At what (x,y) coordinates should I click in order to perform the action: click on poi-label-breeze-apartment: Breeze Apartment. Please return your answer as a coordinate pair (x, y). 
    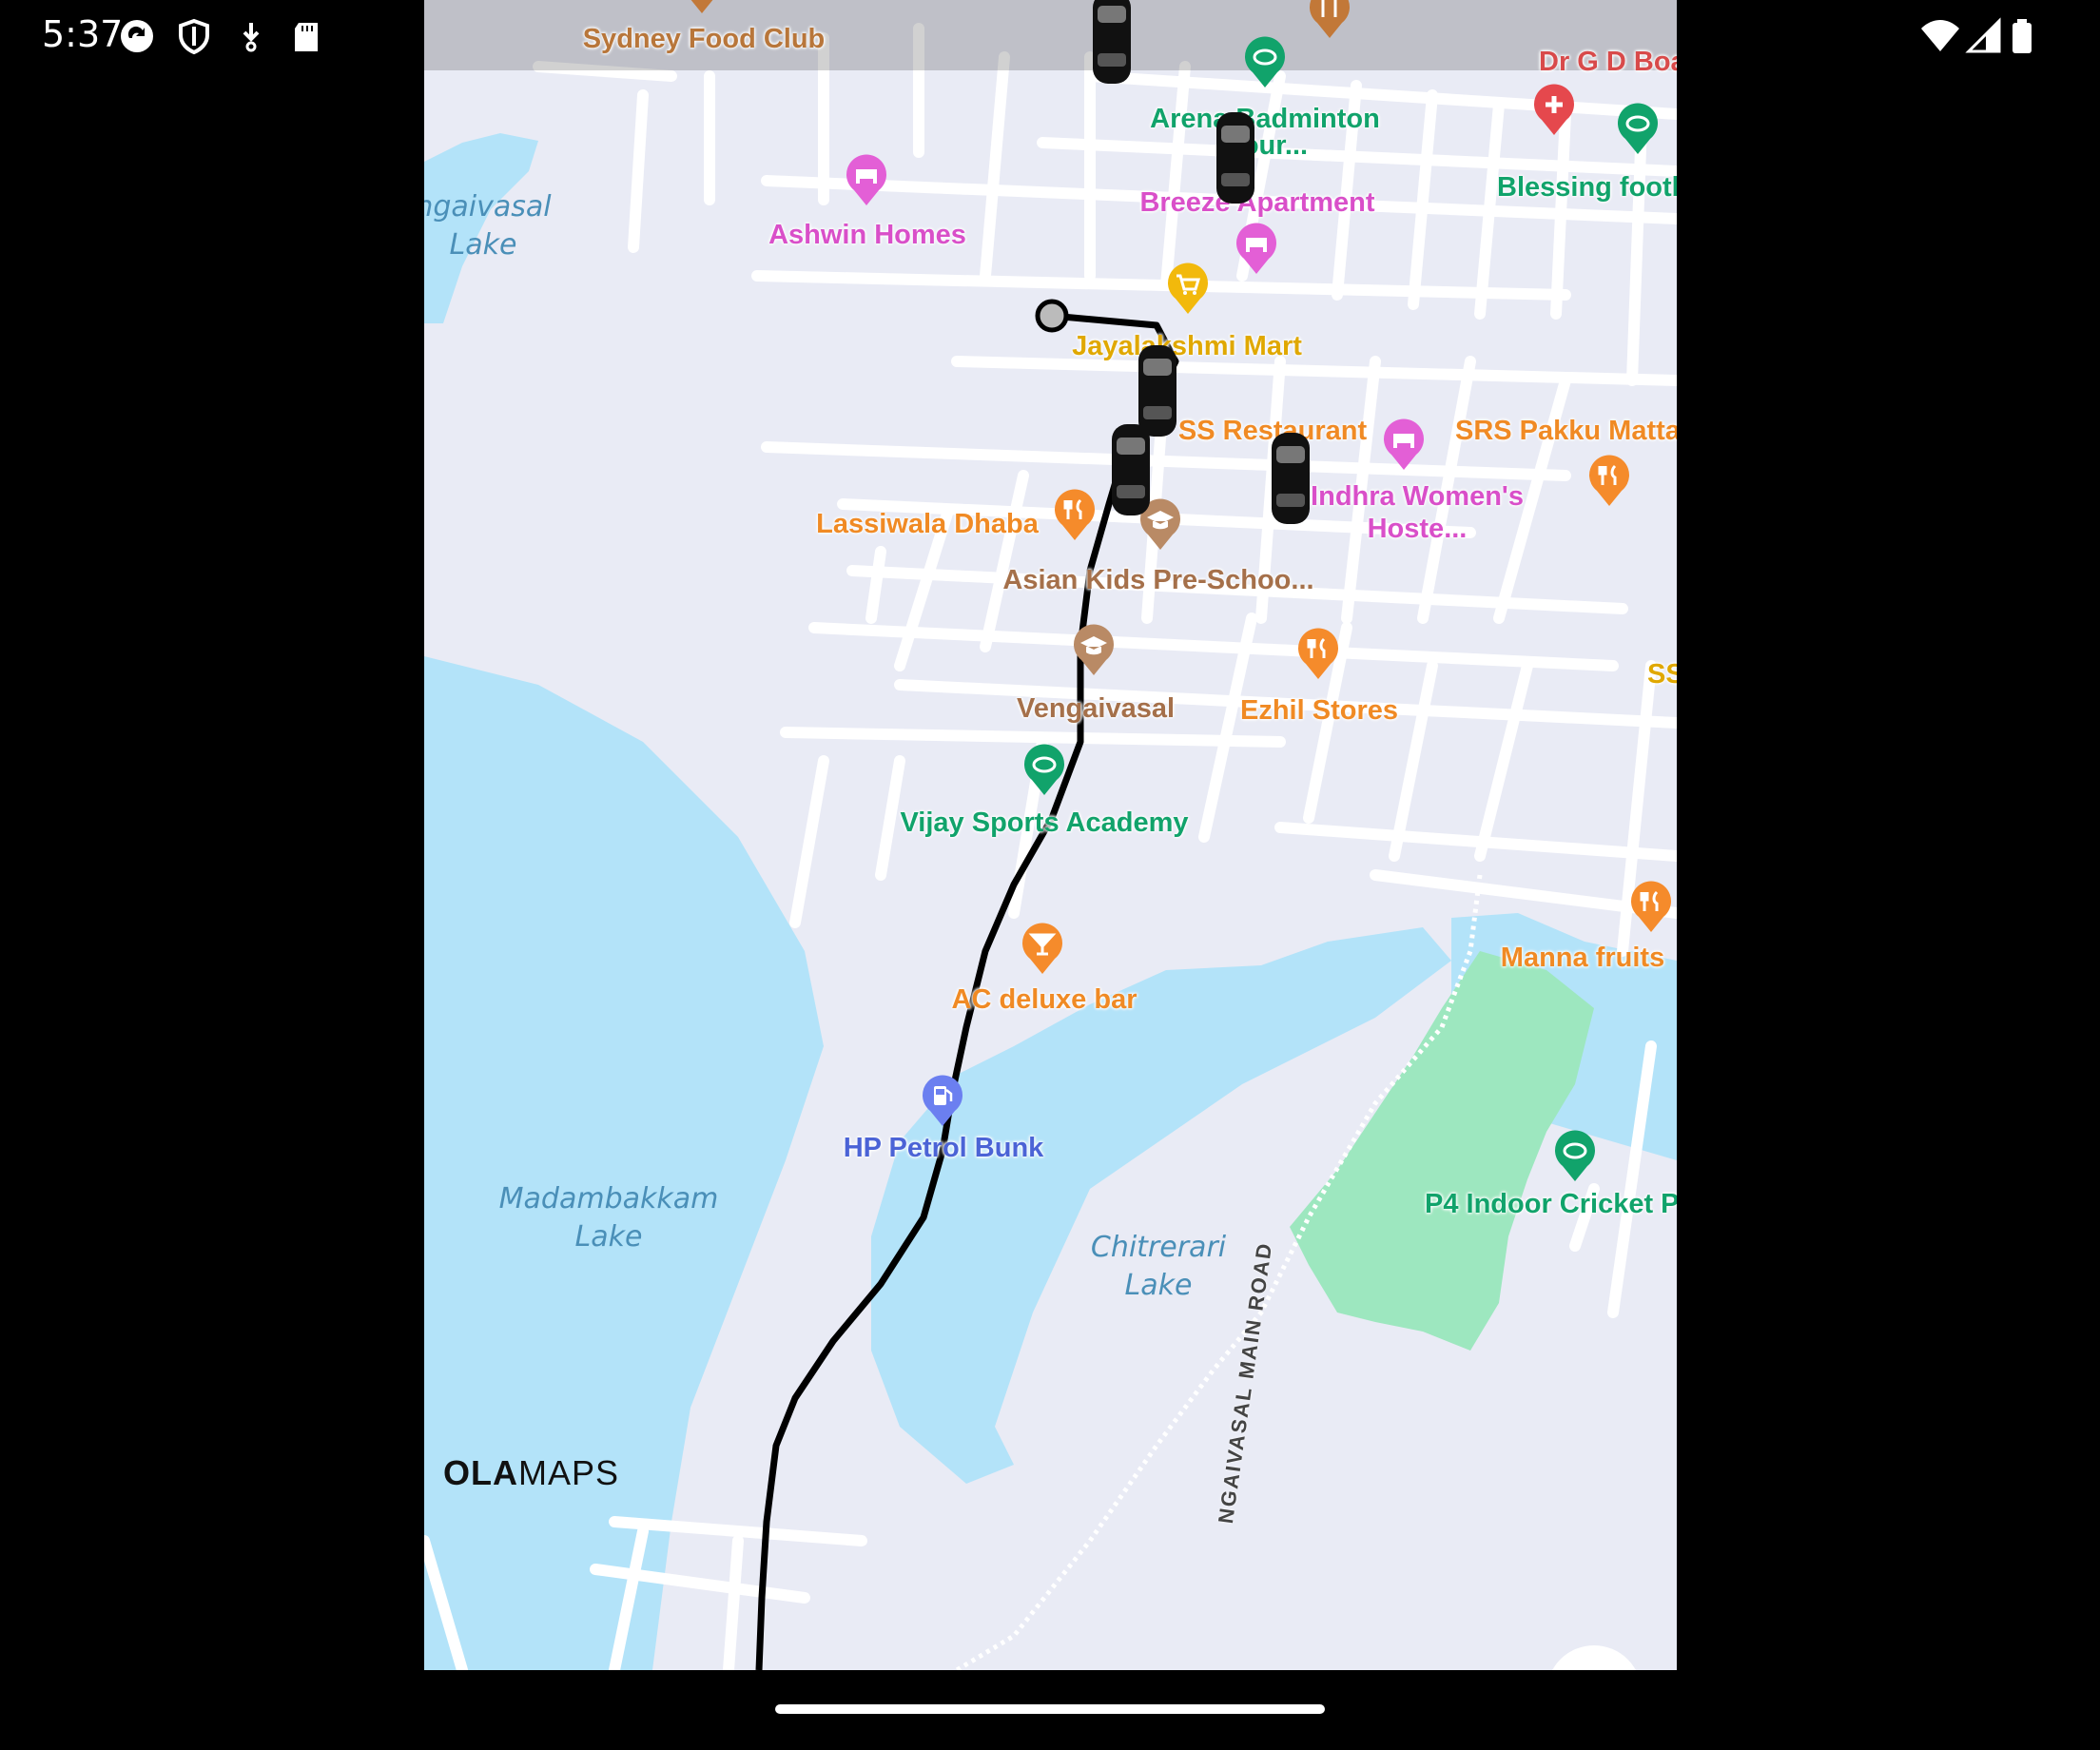
    Looking at the image, I should click on (1256, 202).